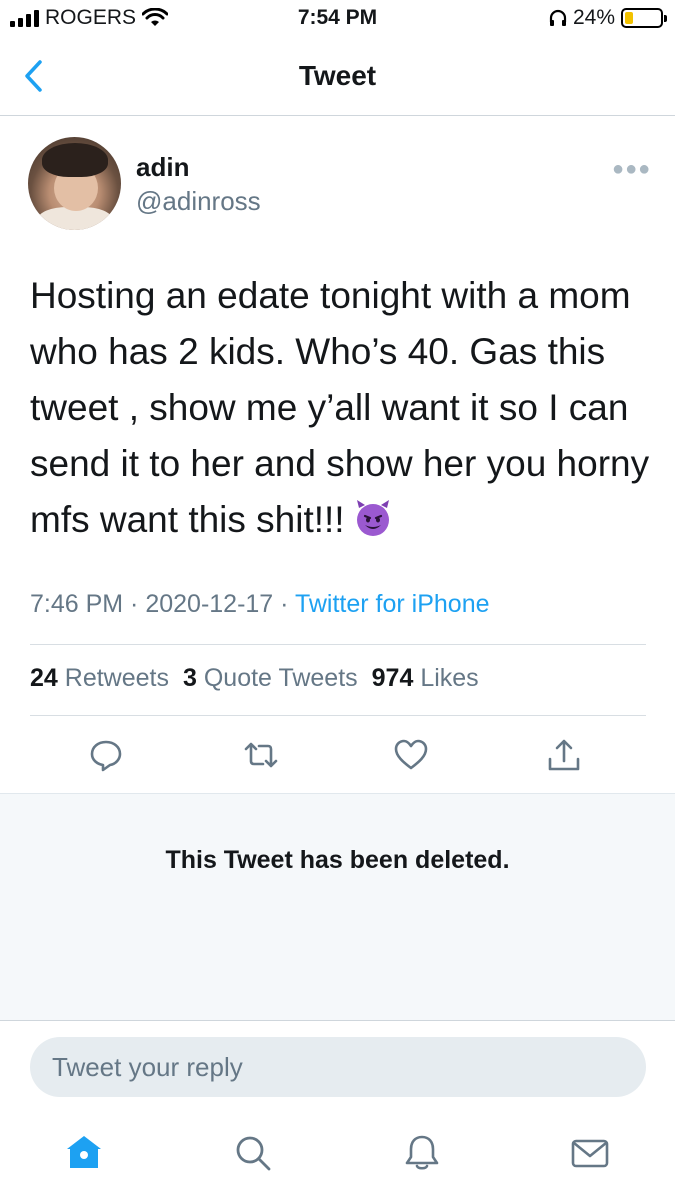 The height and width of the screenshot is (1200, 675). Describe the element at coordinates (590, 1153) in the screenshot. I see `messages-icon` at that location.